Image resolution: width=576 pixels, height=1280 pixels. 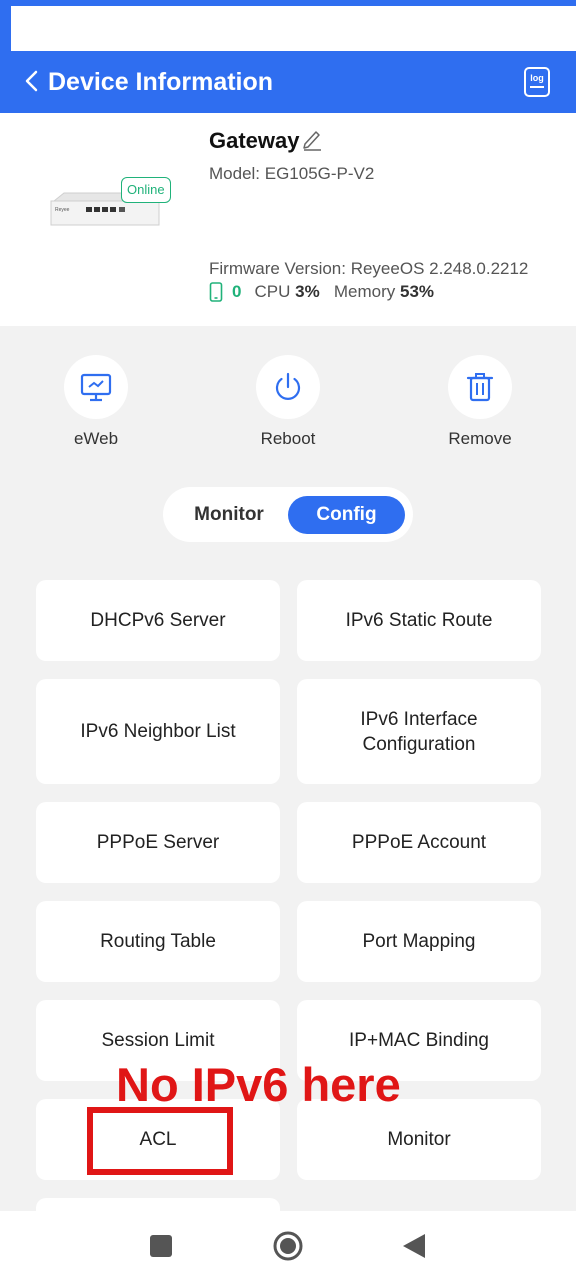 I want to click on page-title: Device Information, so click(x=161, y=82).